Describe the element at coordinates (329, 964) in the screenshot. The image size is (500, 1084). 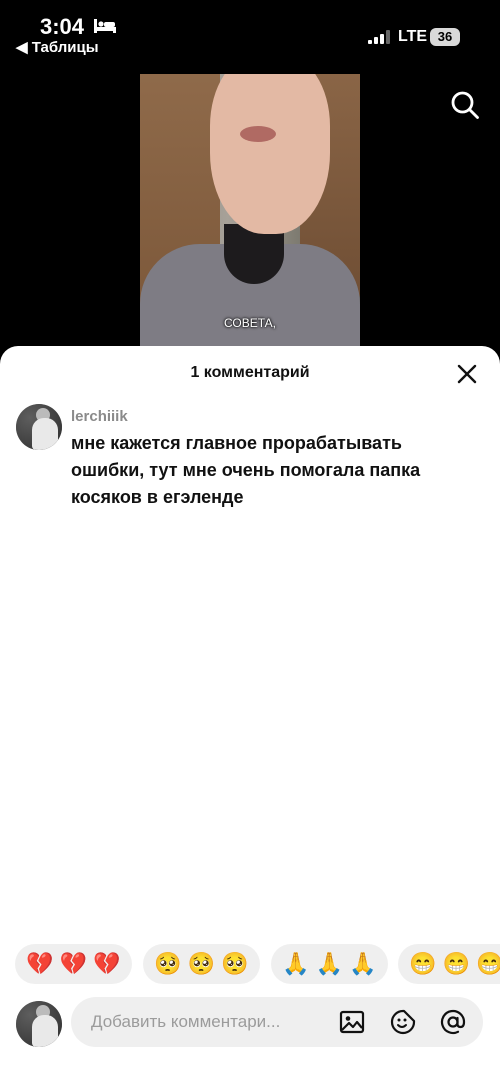
I see `emoji-chip-pray: 🙏 🙏 🙏` at that location.